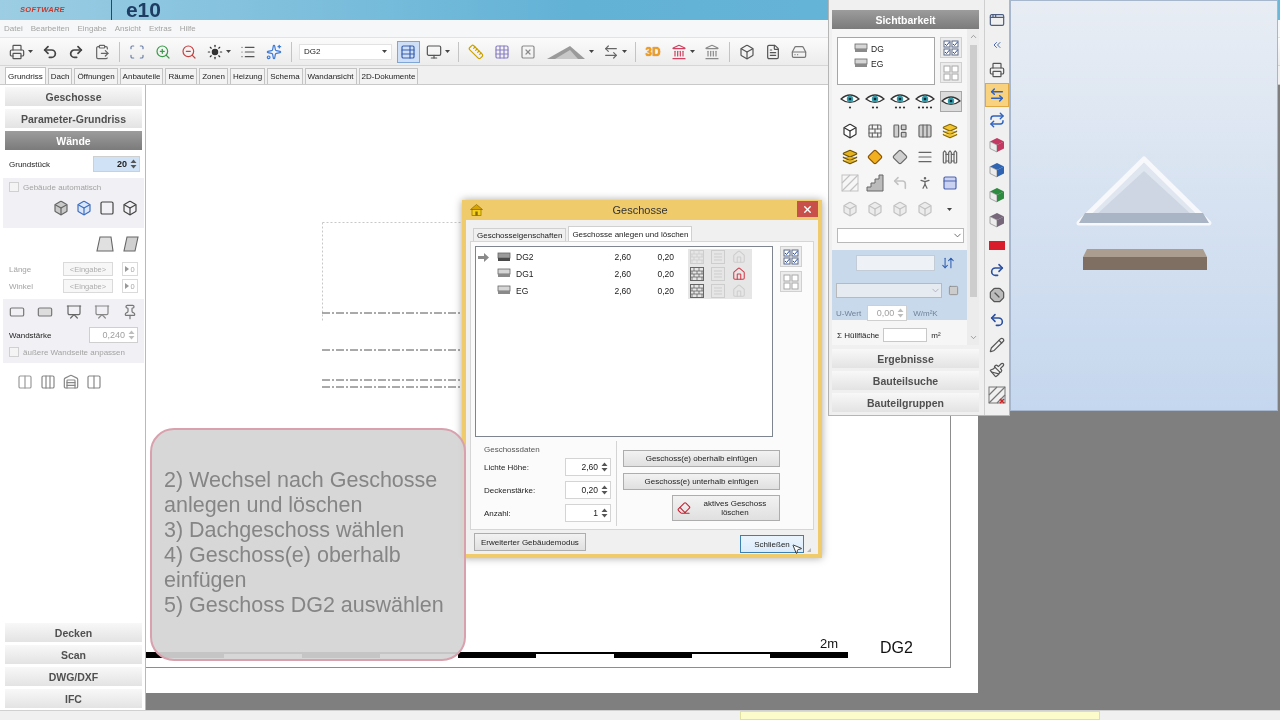  What do you see at coordinates (622, 273) in the screenshot?
I see `height-value: 2,60` at bounding box center [622, 273].